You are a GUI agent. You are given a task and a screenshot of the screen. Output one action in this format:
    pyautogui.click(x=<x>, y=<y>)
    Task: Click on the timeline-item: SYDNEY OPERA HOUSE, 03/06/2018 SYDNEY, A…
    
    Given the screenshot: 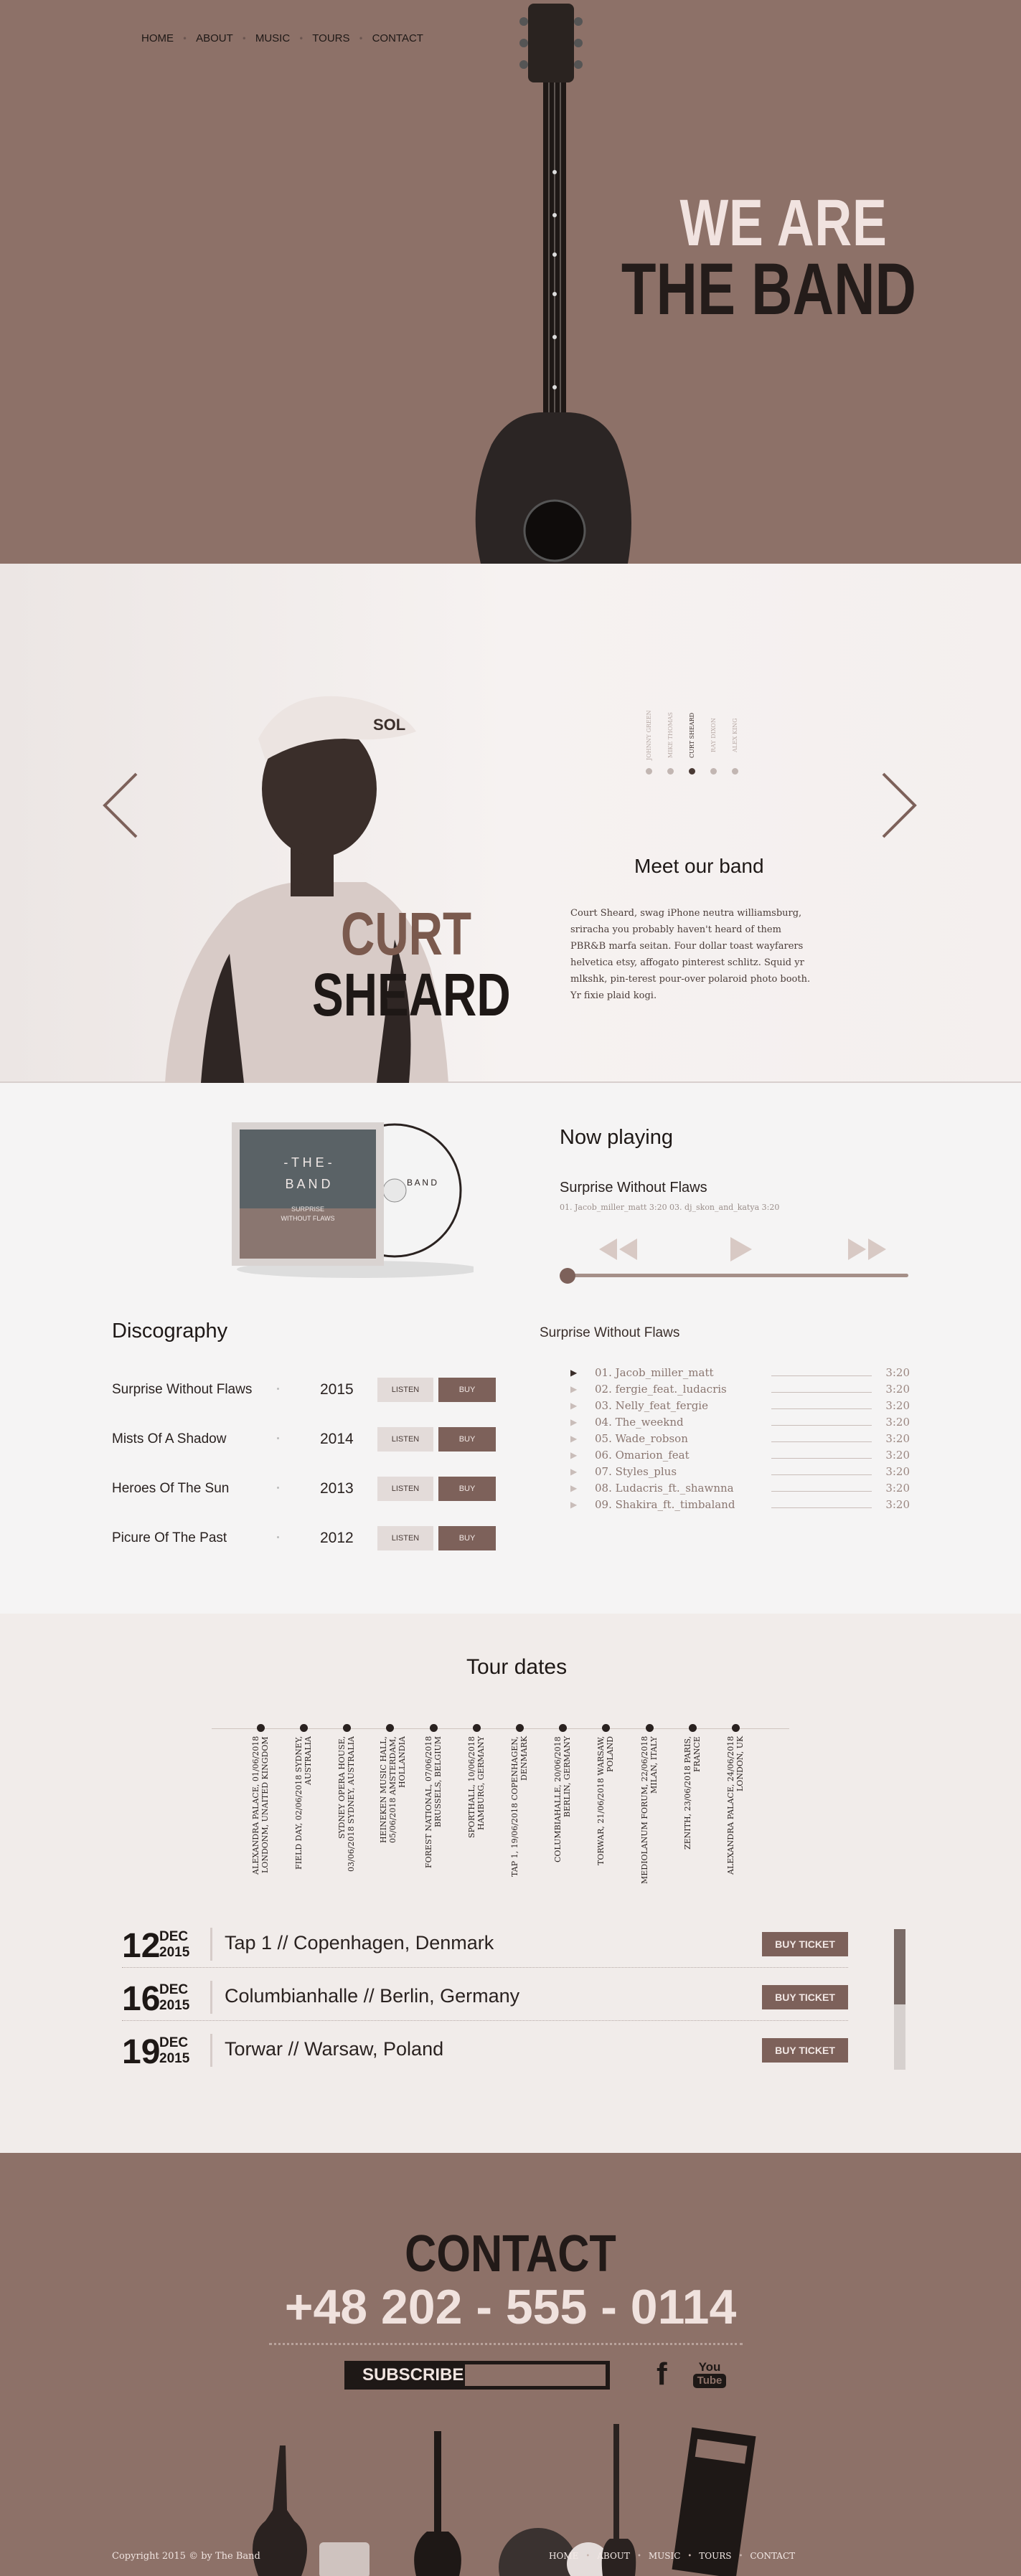 What is the action you would take?
    pyautogui.click(x=346, y=1805)
    